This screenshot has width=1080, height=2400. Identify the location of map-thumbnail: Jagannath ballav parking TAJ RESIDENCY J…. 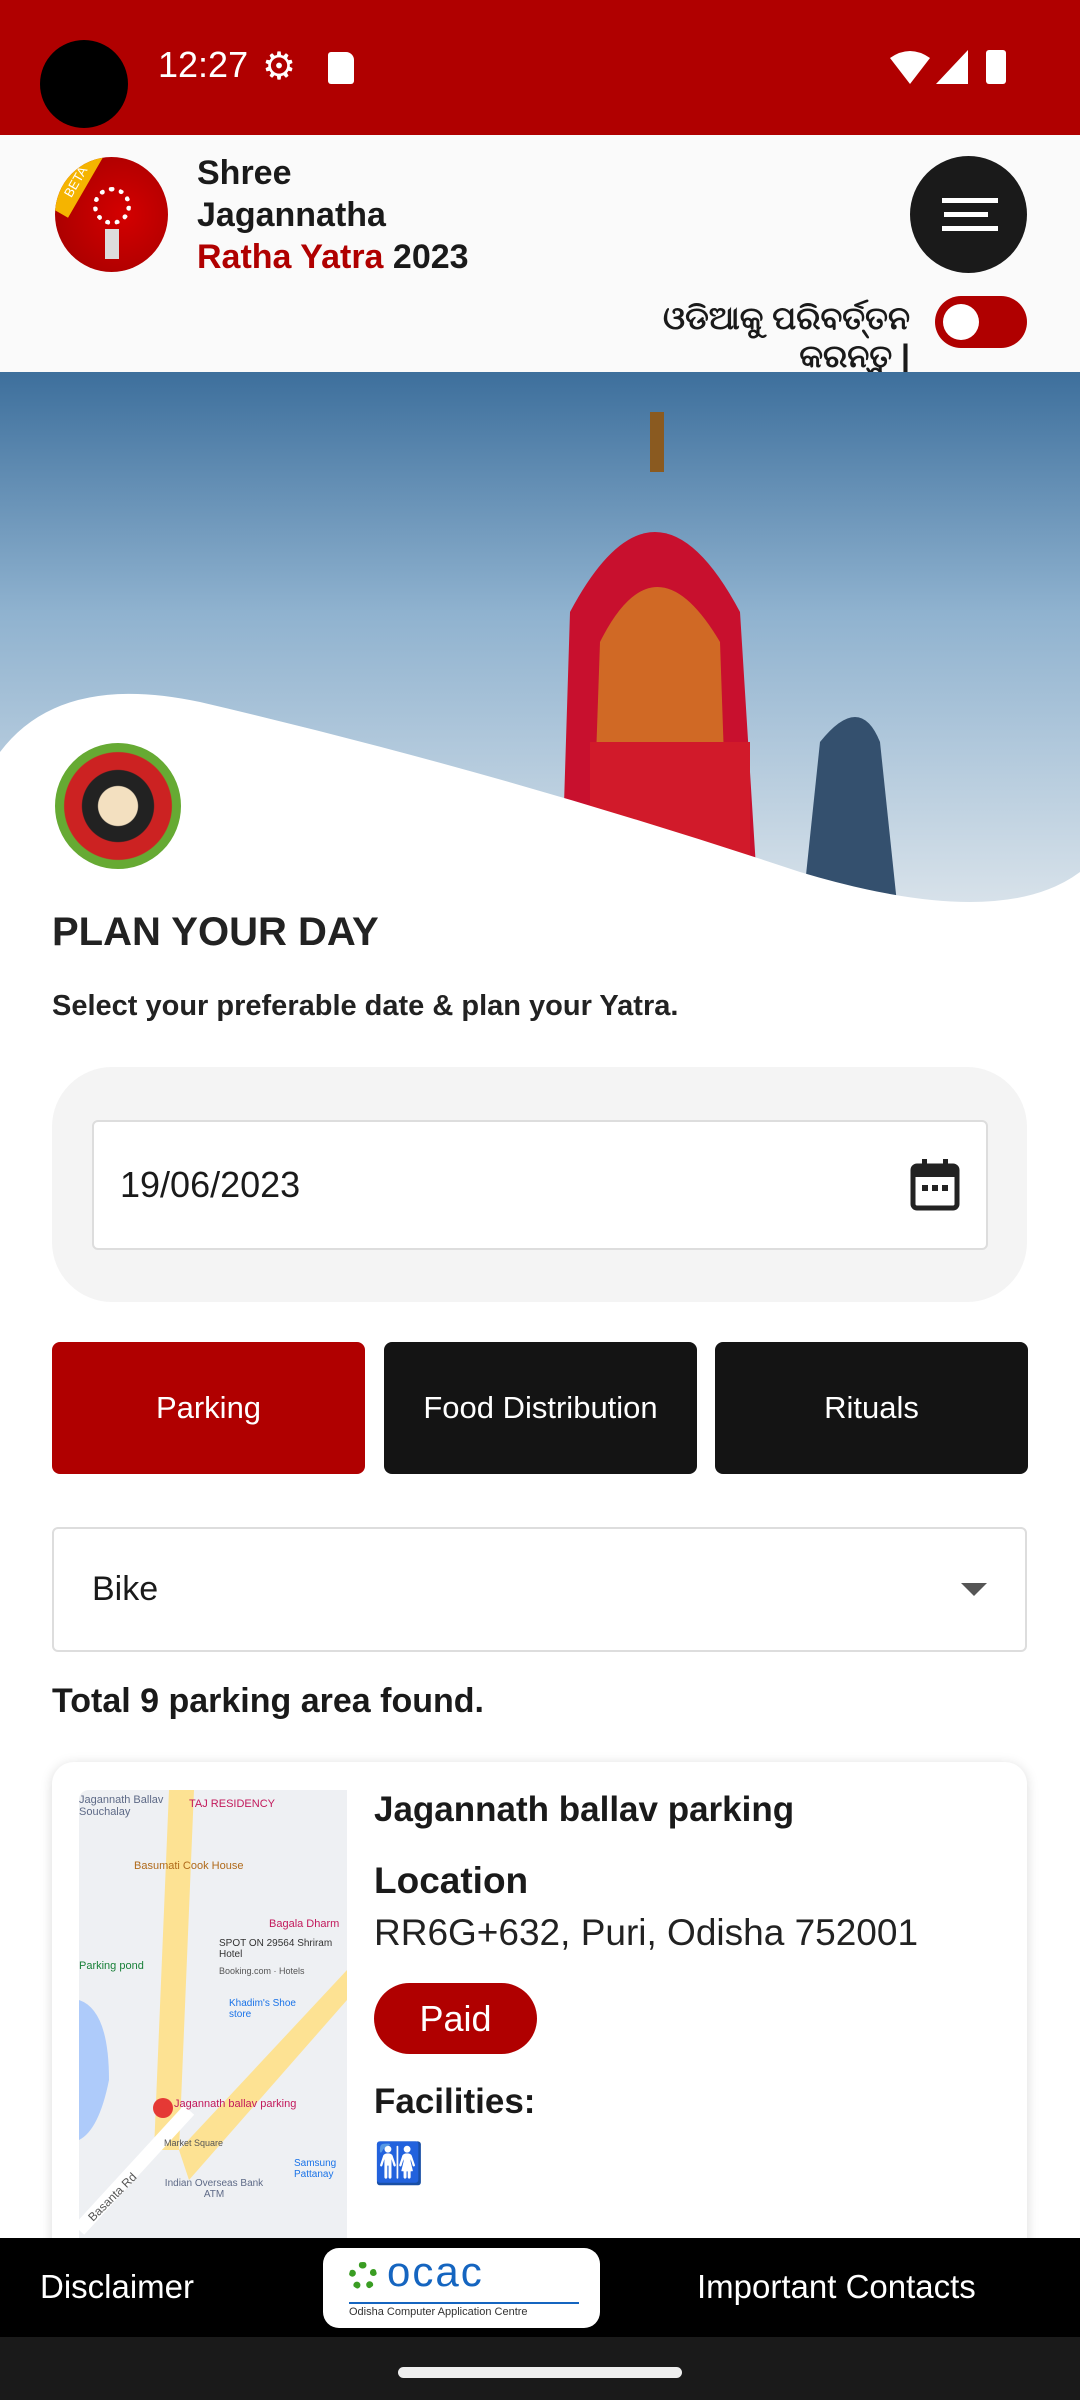
(213, 2020).